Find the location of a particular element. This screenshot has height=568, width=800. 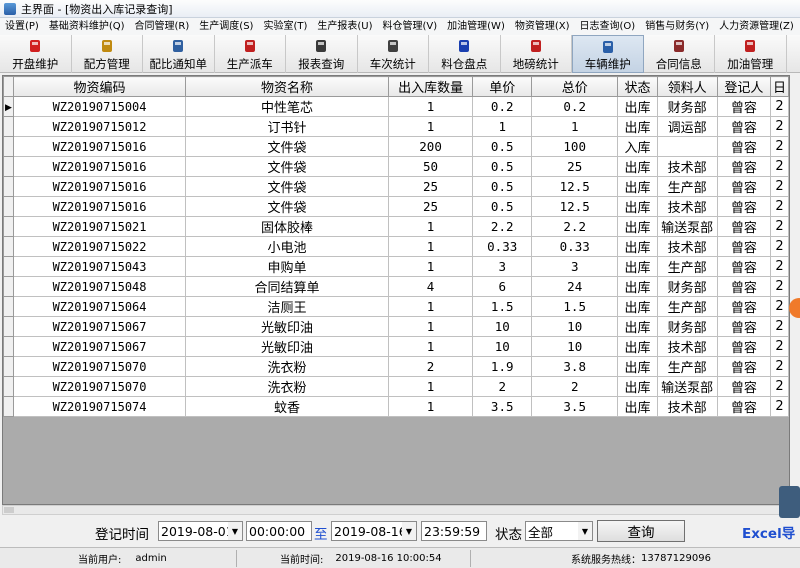

table-row: WZ20190715016 文件袋 25 0.5 12.5 出库 生产部 曾容 2 is located at coordinates (396, 186).